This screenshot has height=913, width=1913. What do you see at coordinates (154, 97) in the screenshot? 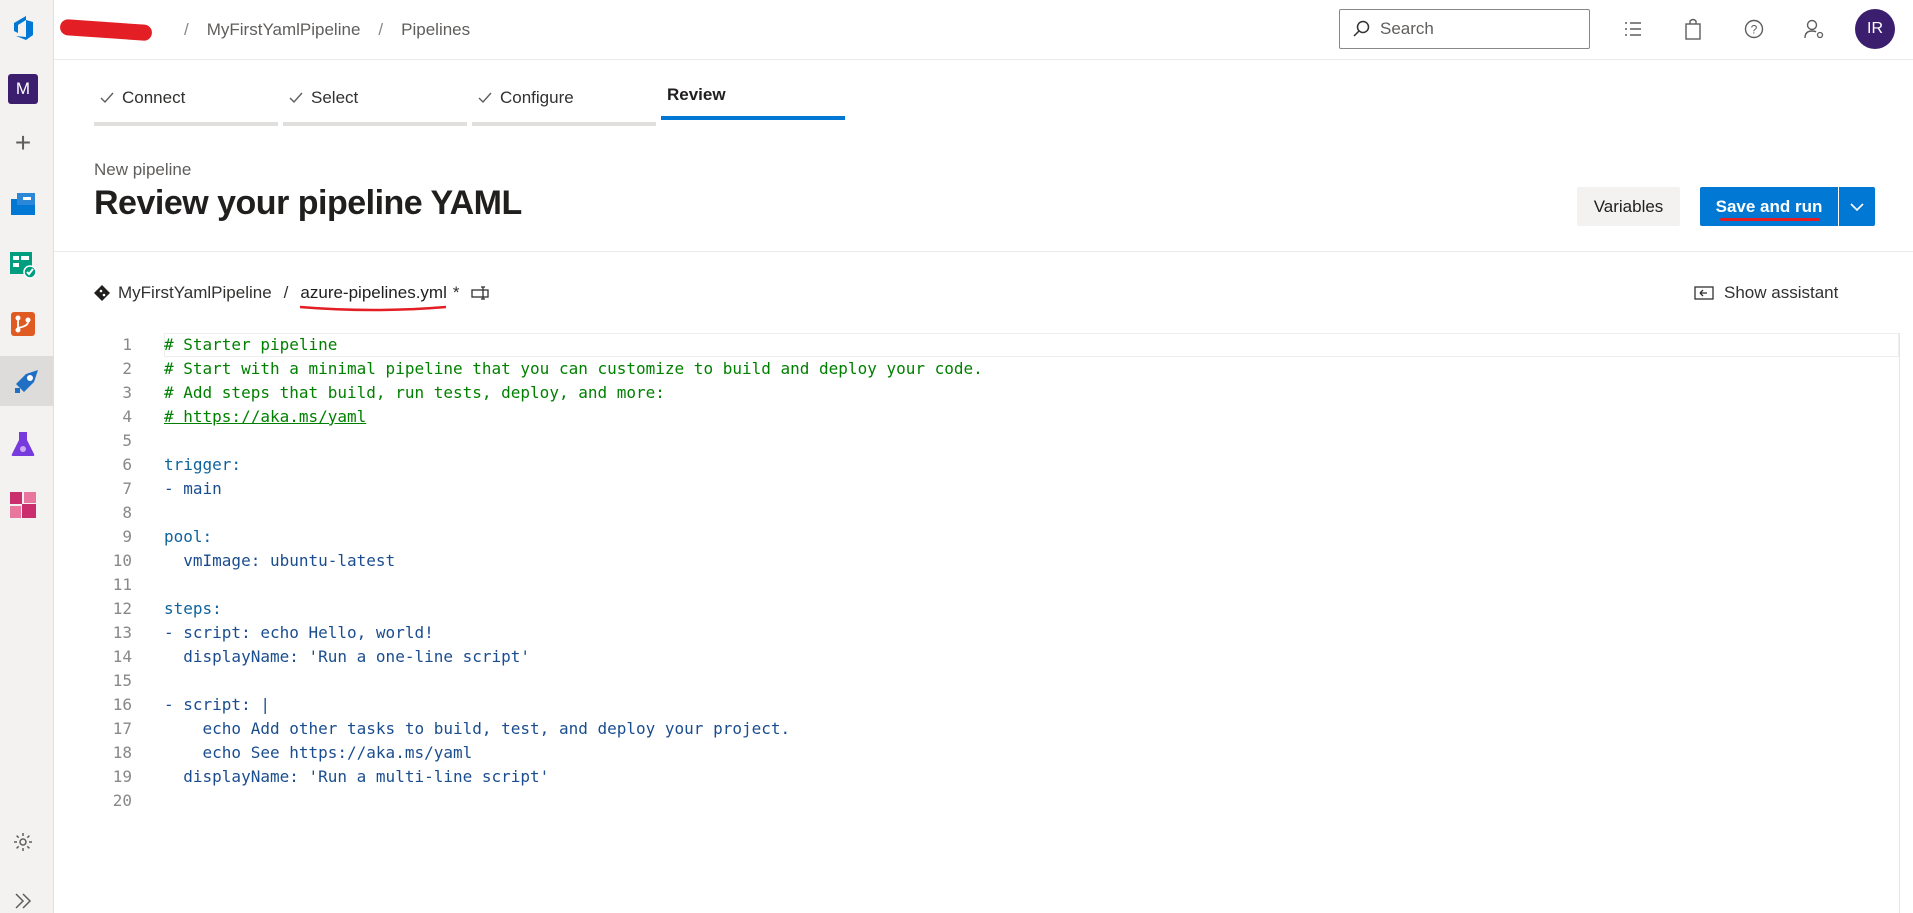
I see `step-label: Connect` at bounding box center [154, 97].